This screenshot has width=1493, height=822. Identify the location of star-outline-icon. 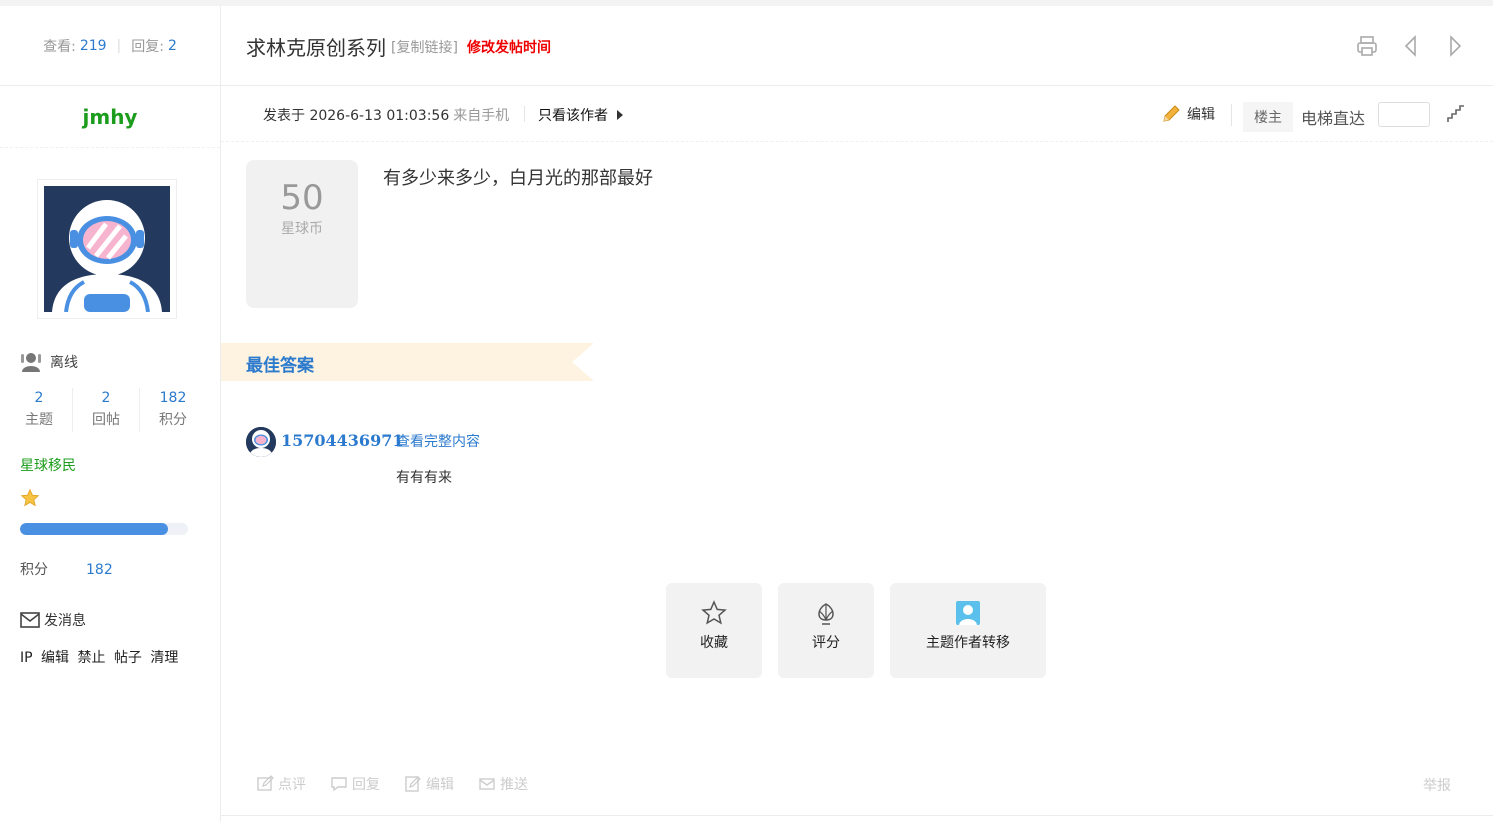
(714, 612).